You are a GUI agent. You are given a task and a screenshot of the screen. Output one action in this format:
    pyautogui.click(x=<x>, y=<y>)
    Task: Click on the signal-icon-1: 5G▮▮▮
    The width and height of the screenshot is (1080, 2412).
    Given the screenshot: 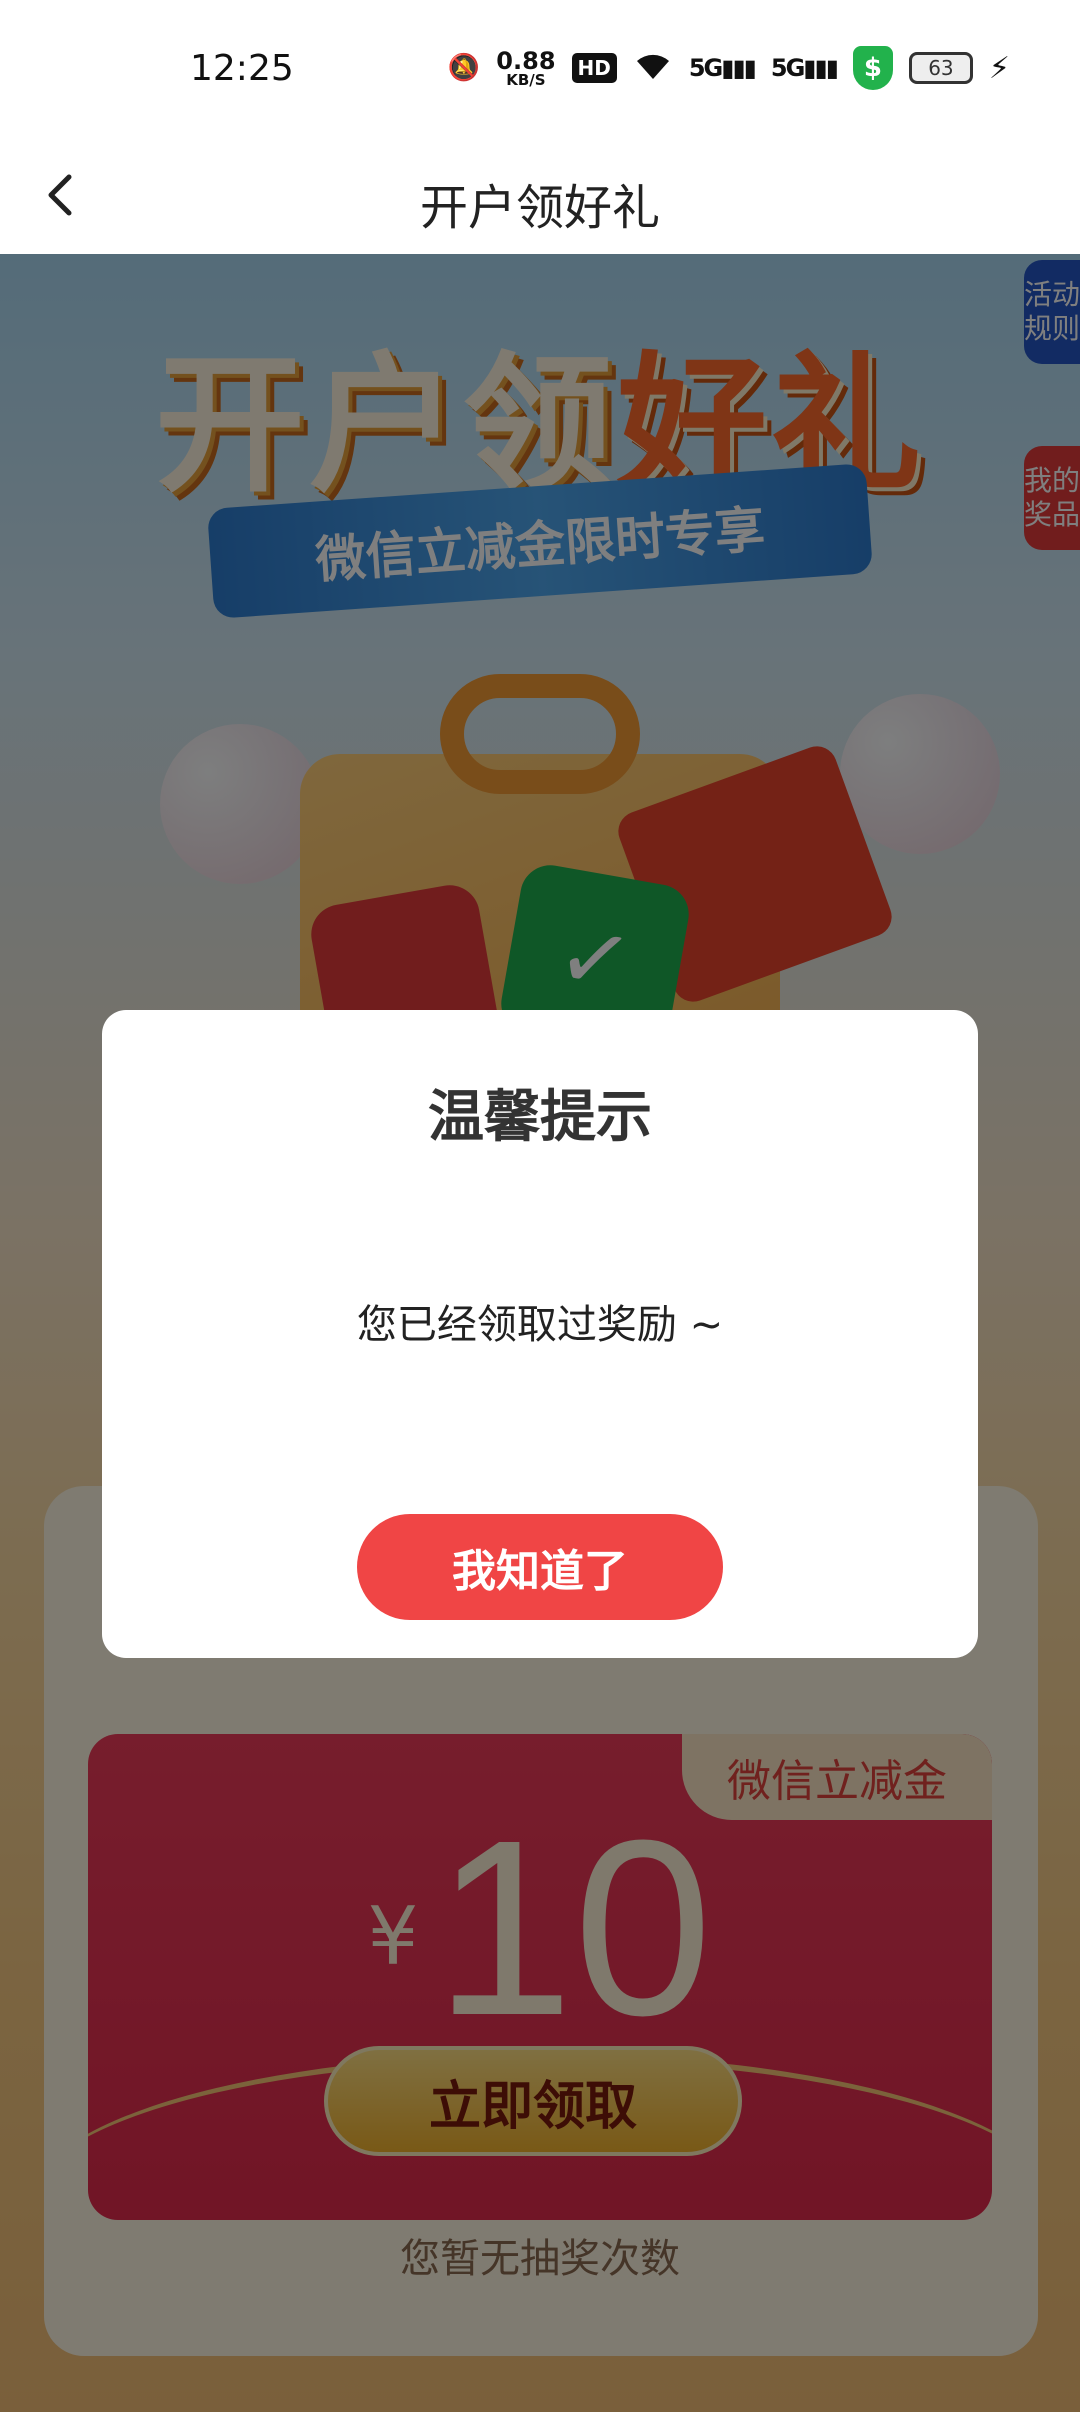 What is the action you would take?
    pyautogui.click(x=722, y=68)
    